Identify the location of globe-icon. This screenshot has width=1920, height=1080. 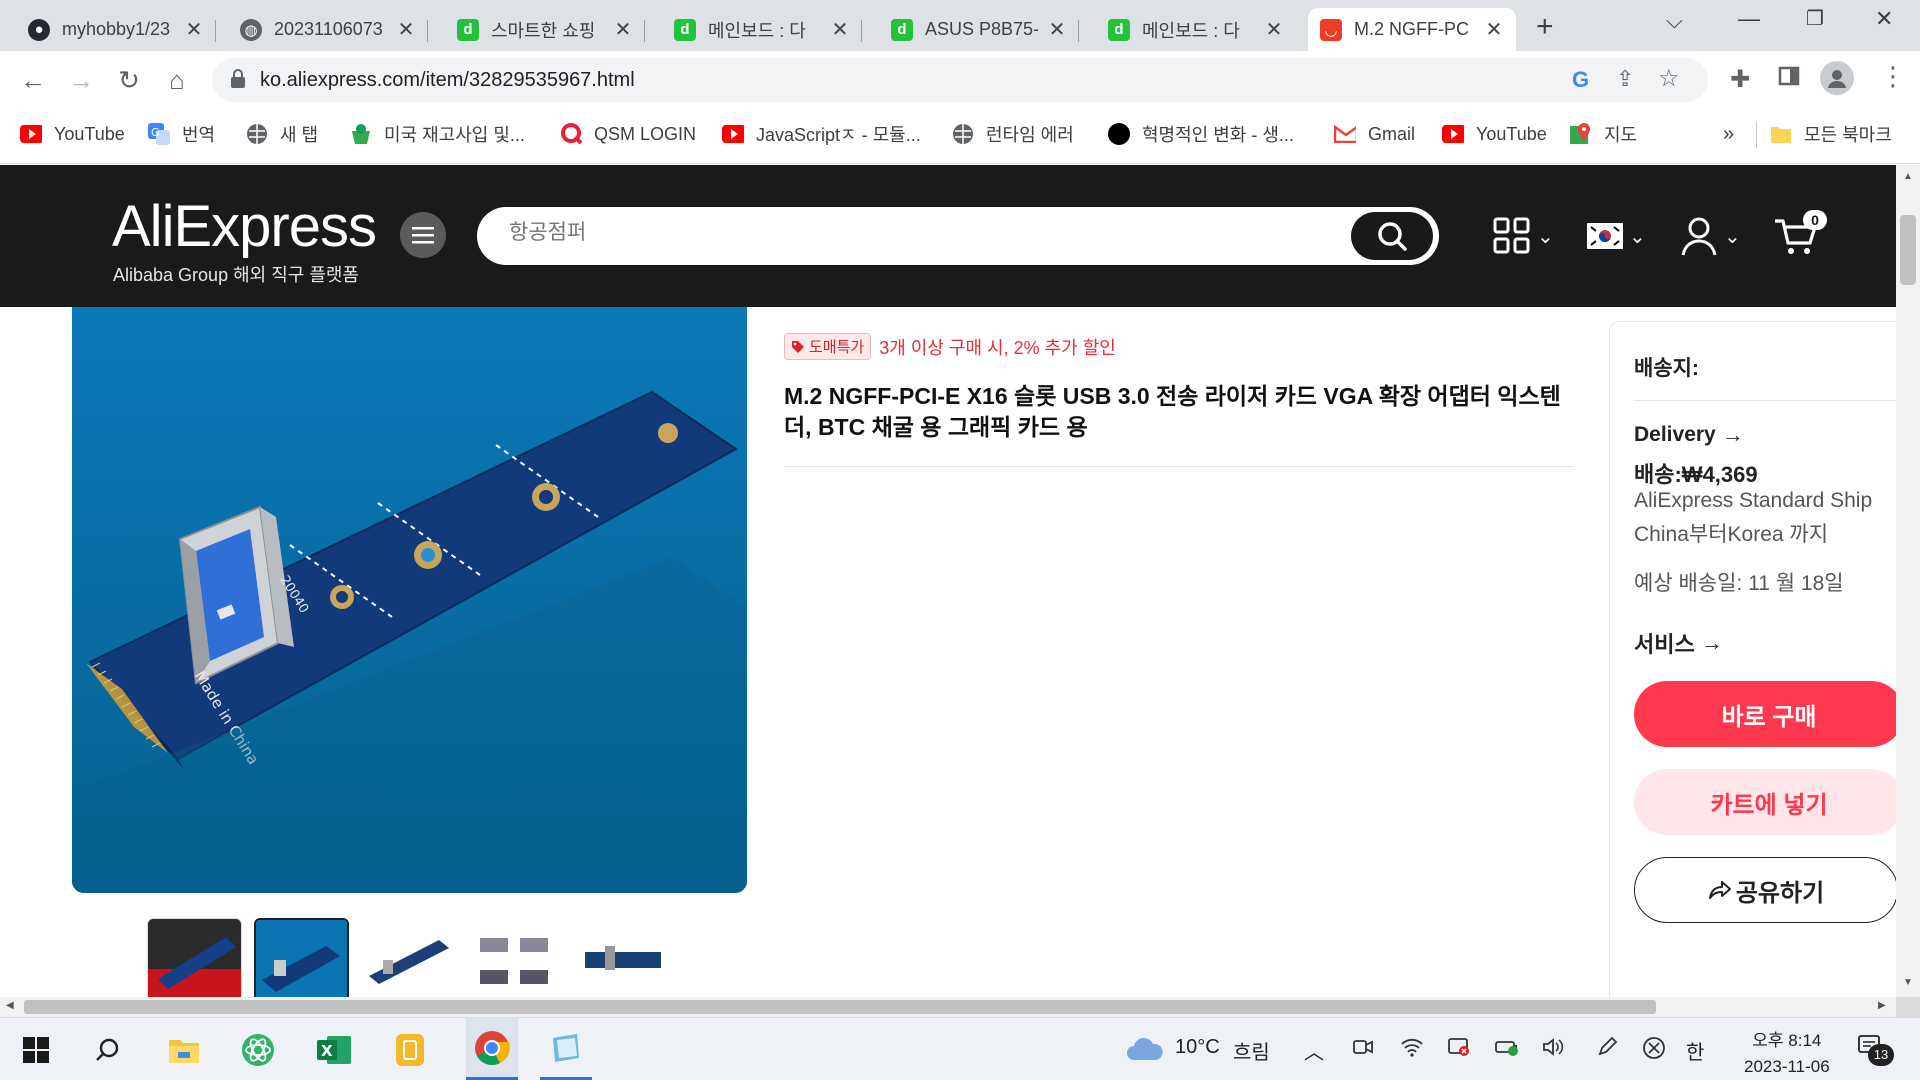
(257, 134).